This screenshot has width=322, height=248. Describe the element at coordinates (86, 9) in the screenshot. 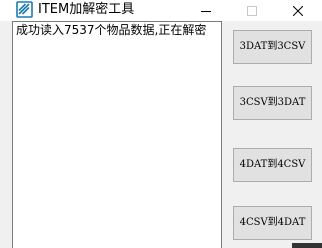

I see `window-title: ITEM加解密工具` at that location.